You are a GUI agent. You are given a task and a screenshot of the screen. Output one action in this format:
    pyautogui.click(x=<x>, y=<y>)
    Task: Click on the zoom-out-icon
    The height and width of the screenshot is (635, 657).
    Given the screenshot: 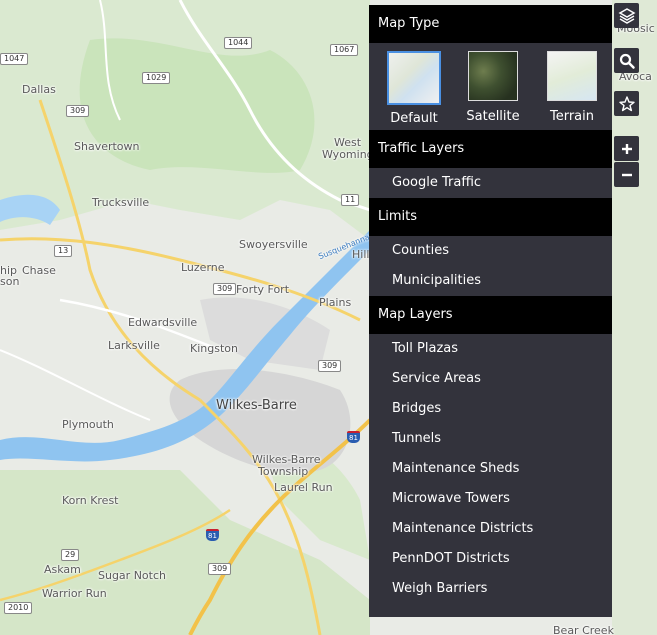 What is the action you would take?
    pyautogui.click(x=626, y=174)
    